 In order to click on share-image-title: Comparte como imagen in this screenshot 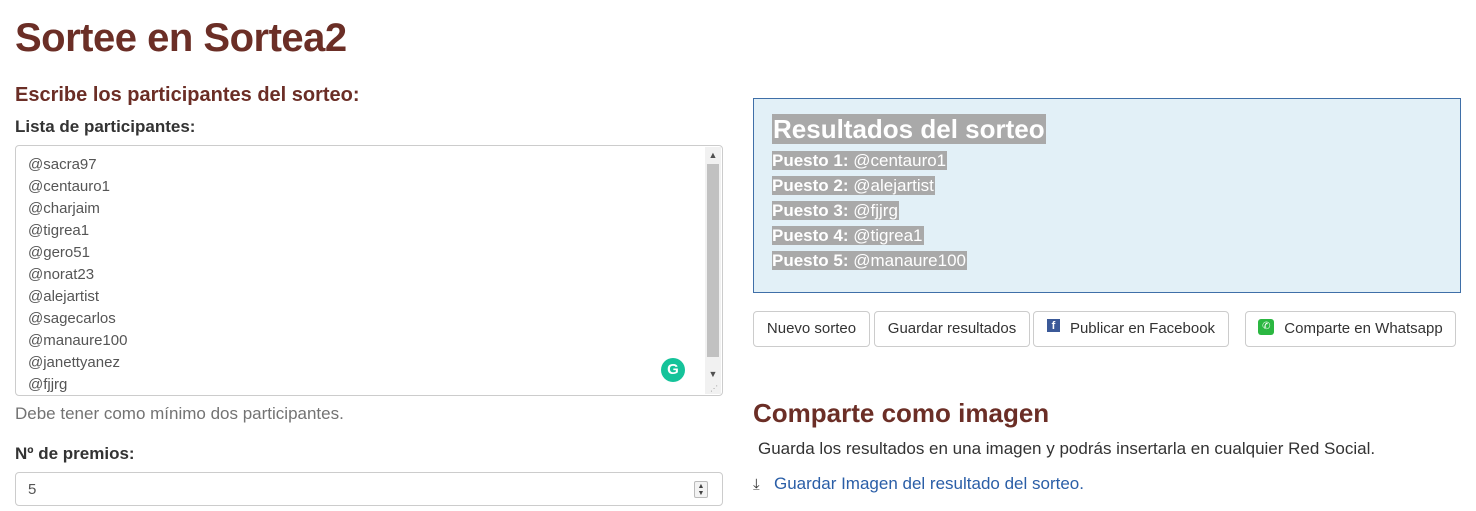, I will do `click(901, 413)`.